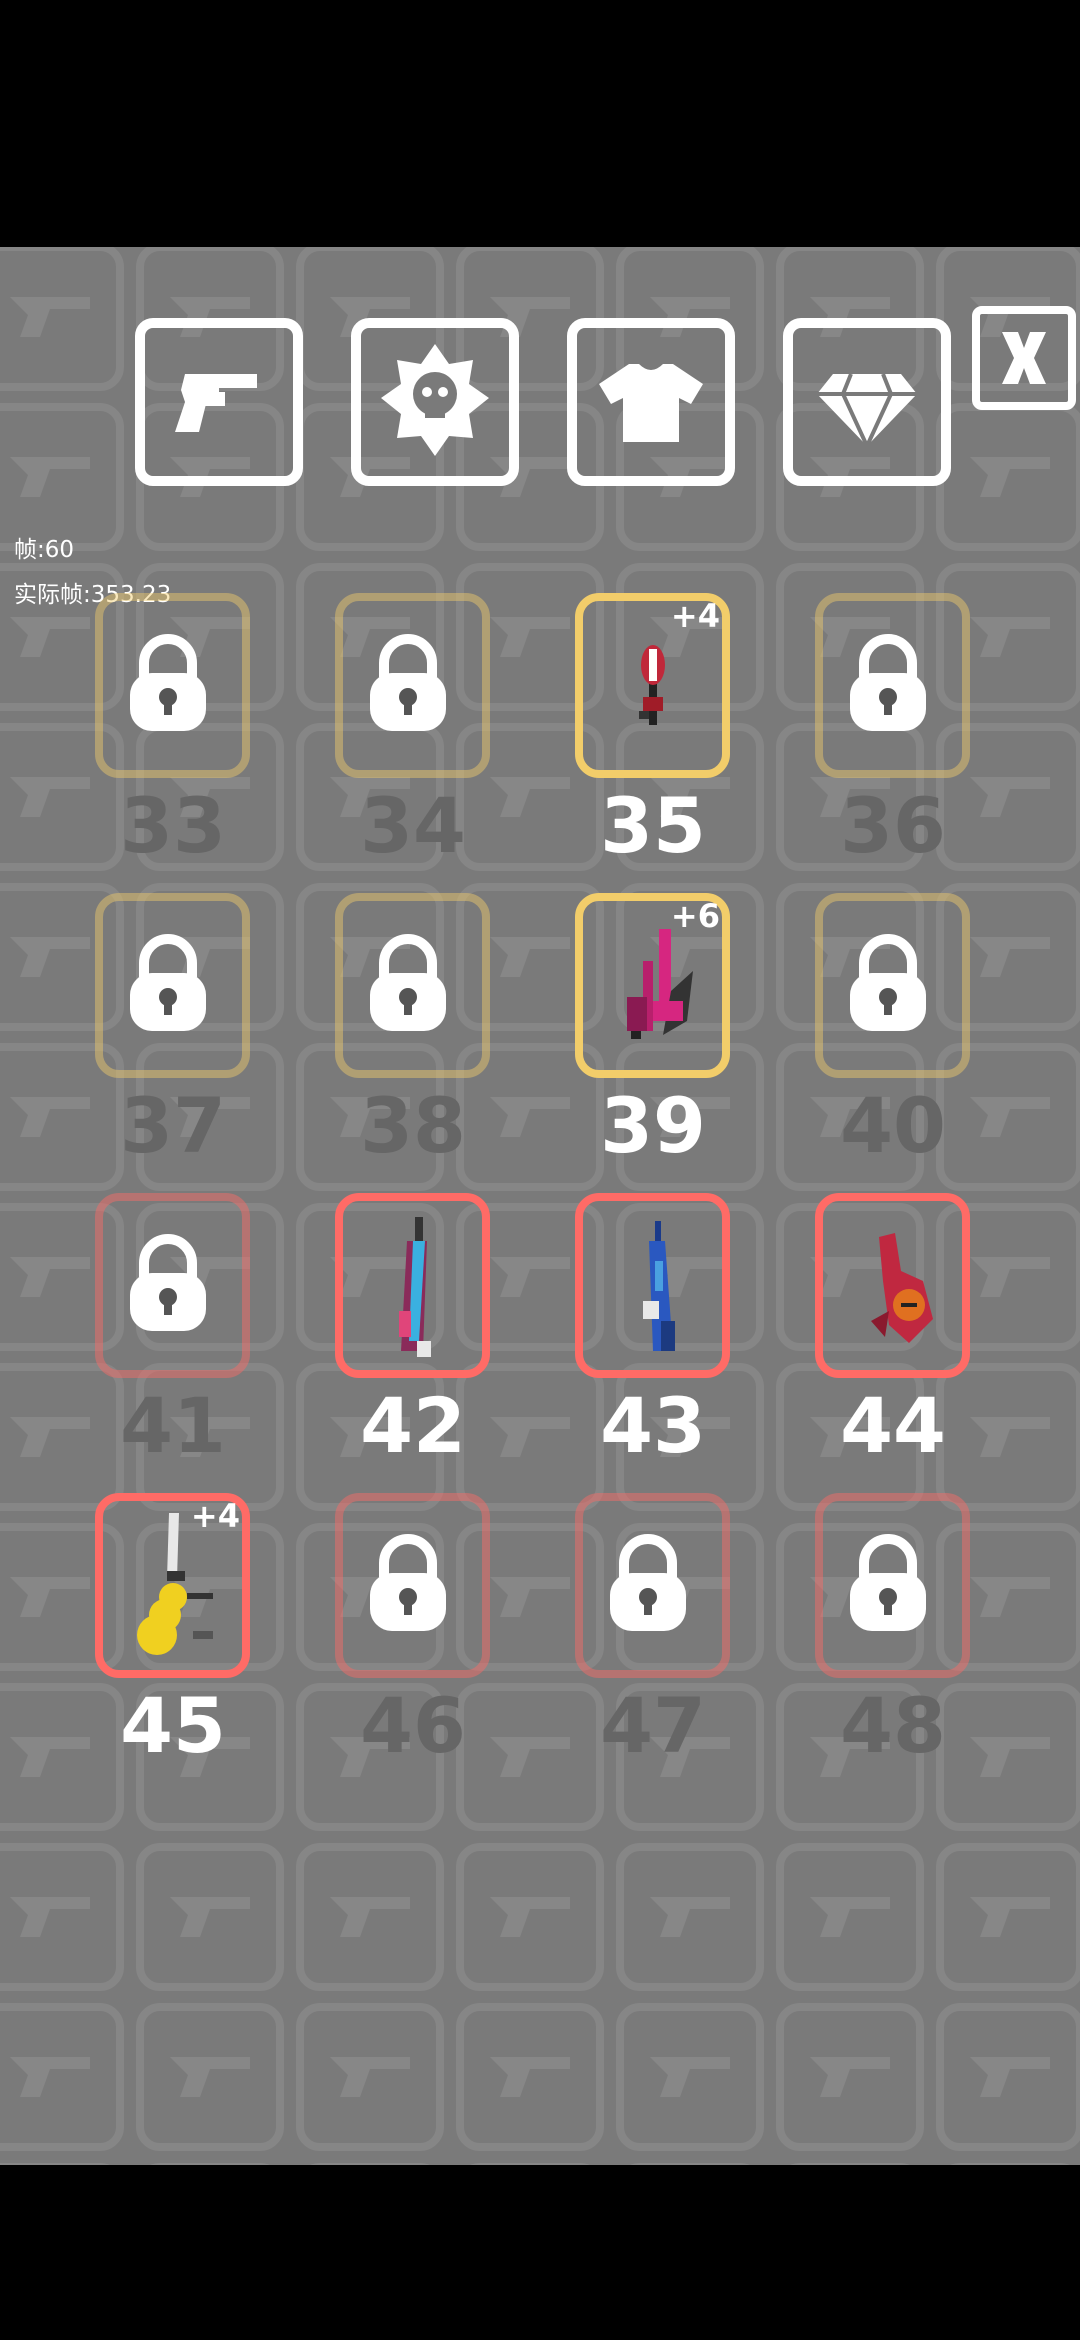  I want to click on slot-number: 46, so click(413, 1725).